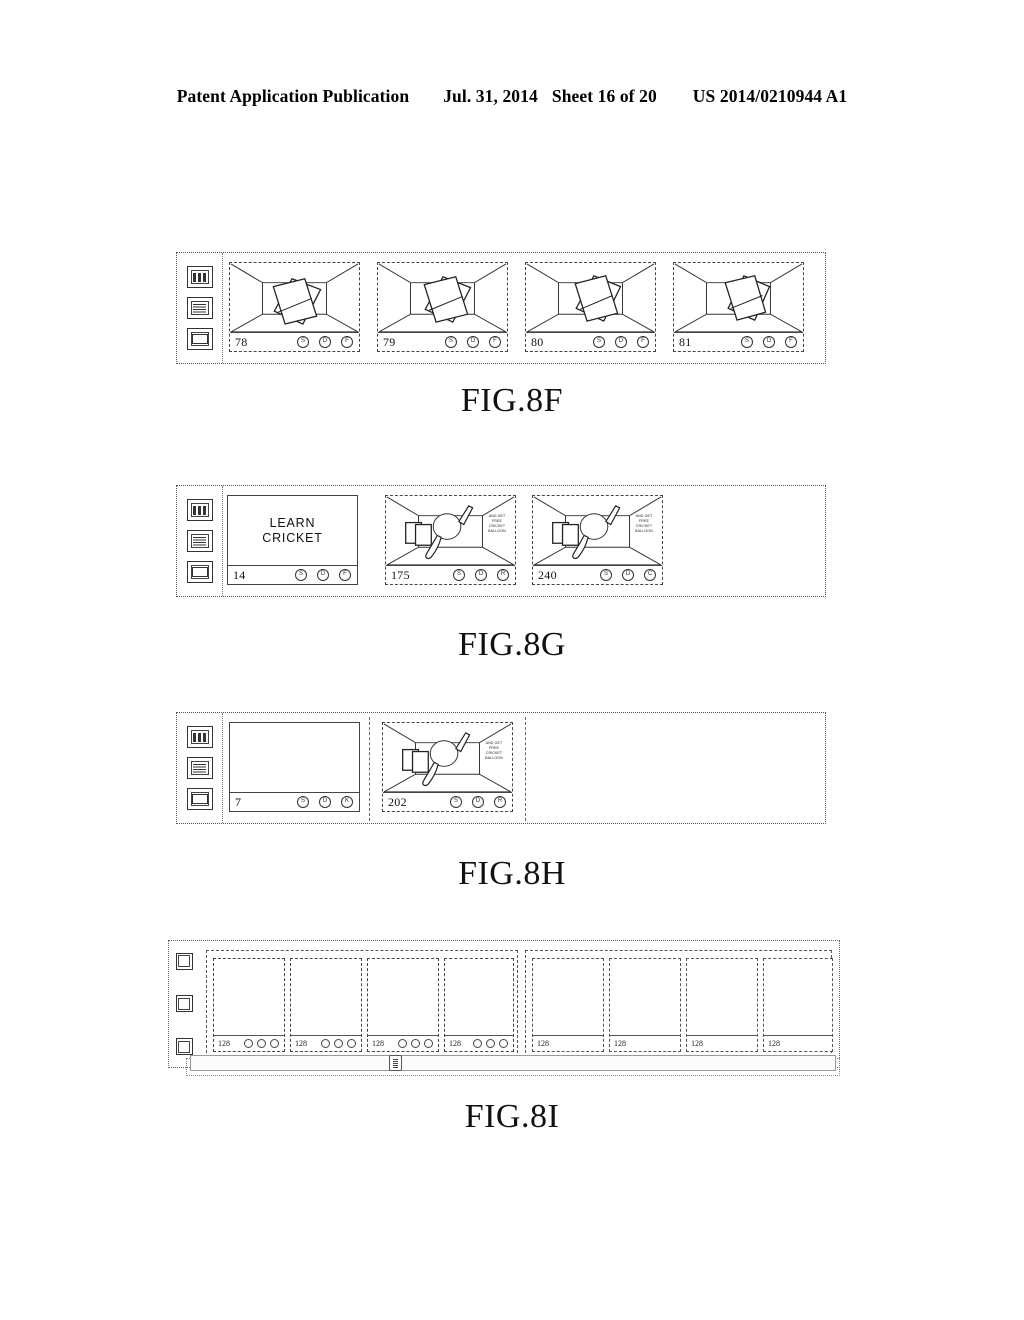 This screenshot has width=1024, height=1320. I want to click on card-artwork: AND GET FREE CRICKET BALLOON, so click(597, 530).